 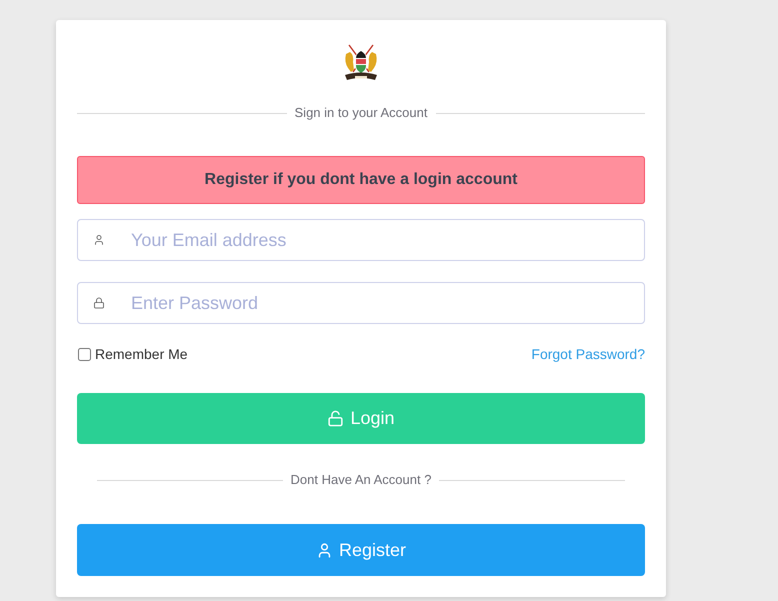 What do you see at coordinates (84, 354) in the screenshot?
I see `remember-checkbox` at bounding box center [84, 354].